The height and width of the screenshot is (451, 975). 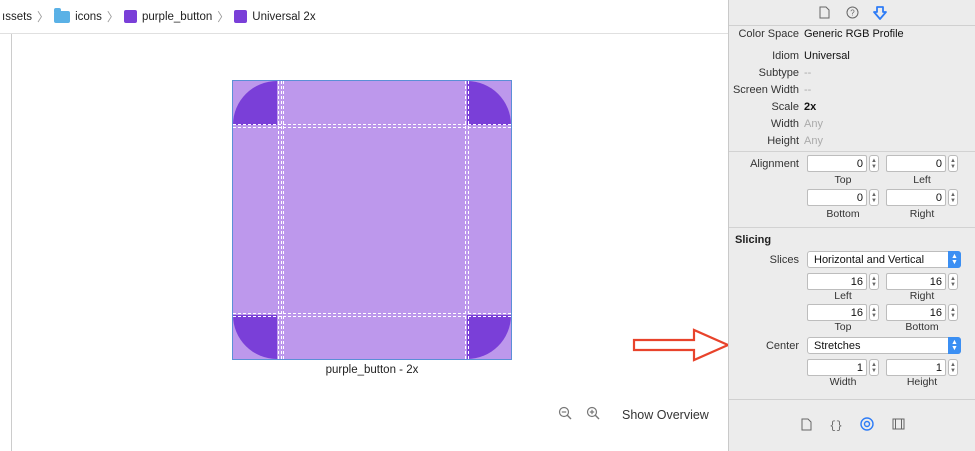 What do you see at coordinates (283, 220) in the screenshot?
I see `slice-guide-left-inner` at bounding box center [283, 220].